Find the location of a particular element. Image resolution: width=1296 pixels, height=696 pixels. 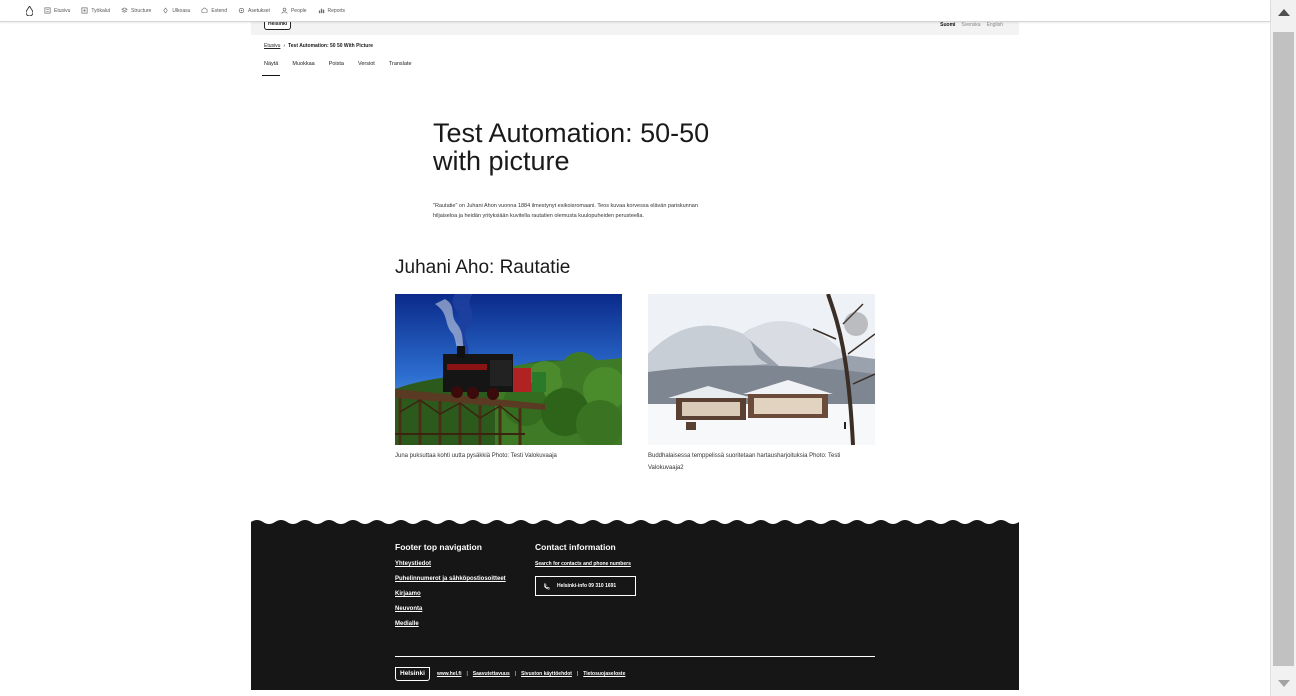

page-scrollbar is located at coordinates (1283, 348).